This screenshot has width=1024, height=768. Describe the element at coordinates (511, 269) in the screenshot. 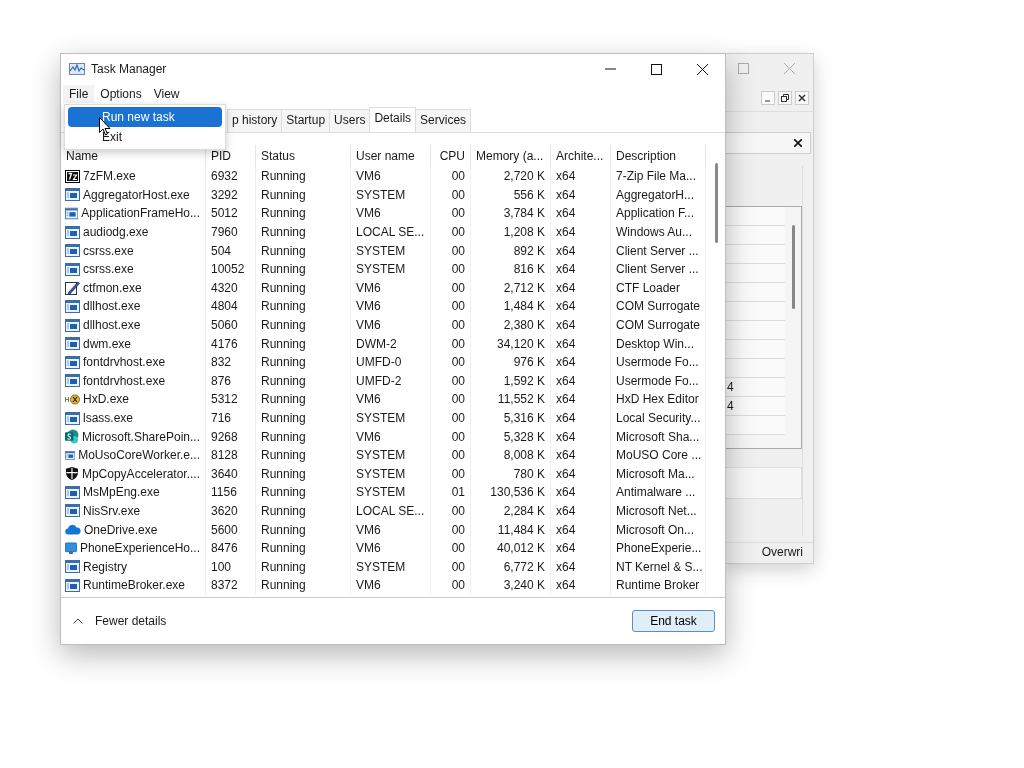

I see `table-cell: 816 K` at that location.